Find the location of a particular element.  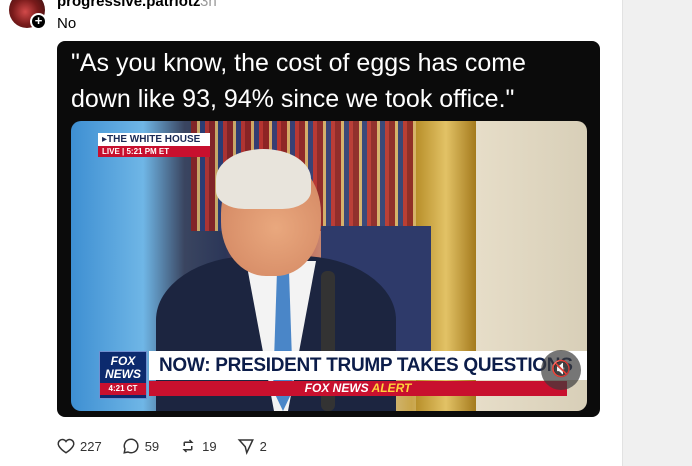

headline-bar: NOW: PRESIDENT TRUMP TAKES QUESTIONS is located at coordinates (368, 365).